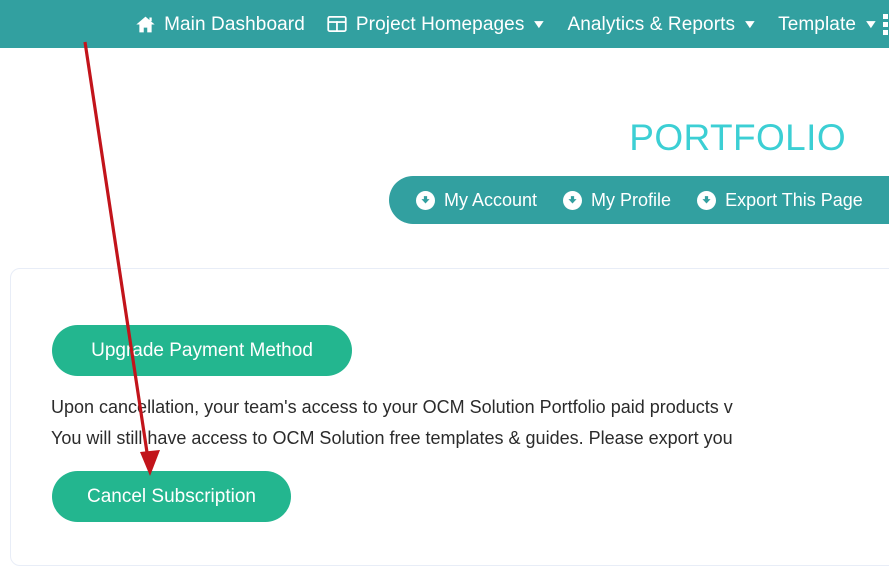 Image resolution: width=889 pixels, height=574 pixels. What do you see at coordinates (651, 24) in the screenshot?
I see `nav-item-analytics-reports-label: Analytics & Reports` at bounding box center [651, 24].